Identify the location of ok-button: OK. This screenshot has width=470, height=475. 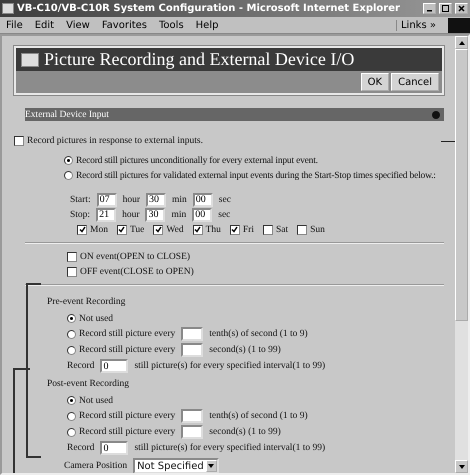
(375, 82).